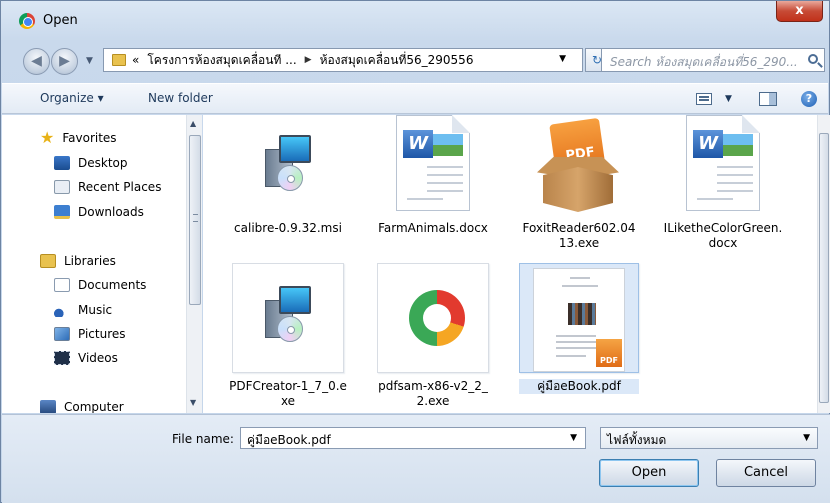 Image resolution: width=830 pixels, height=503 pixels. What do you see at coordinates (72, 98) in the screenshot?
I see `organize-button: Organize ▾` at bounding box center [72, 98].